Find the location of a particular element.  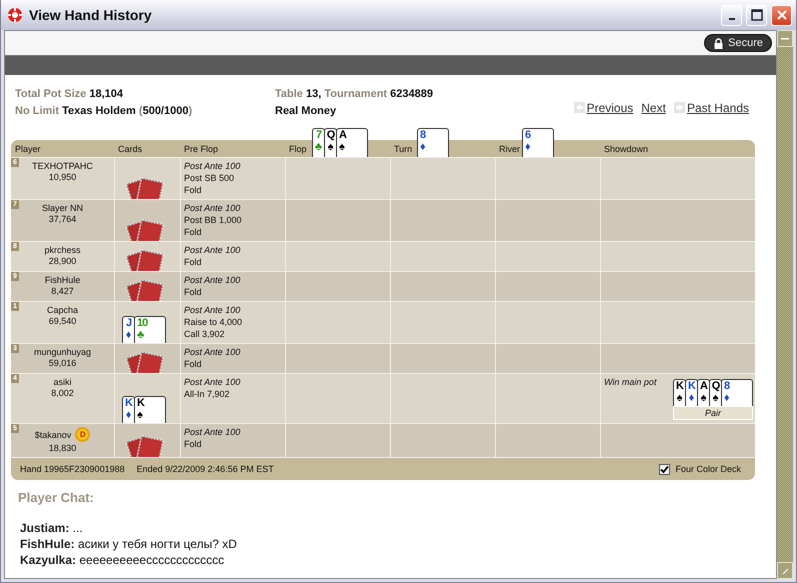

player-name: $takanov is located at coordinates (53, 435).